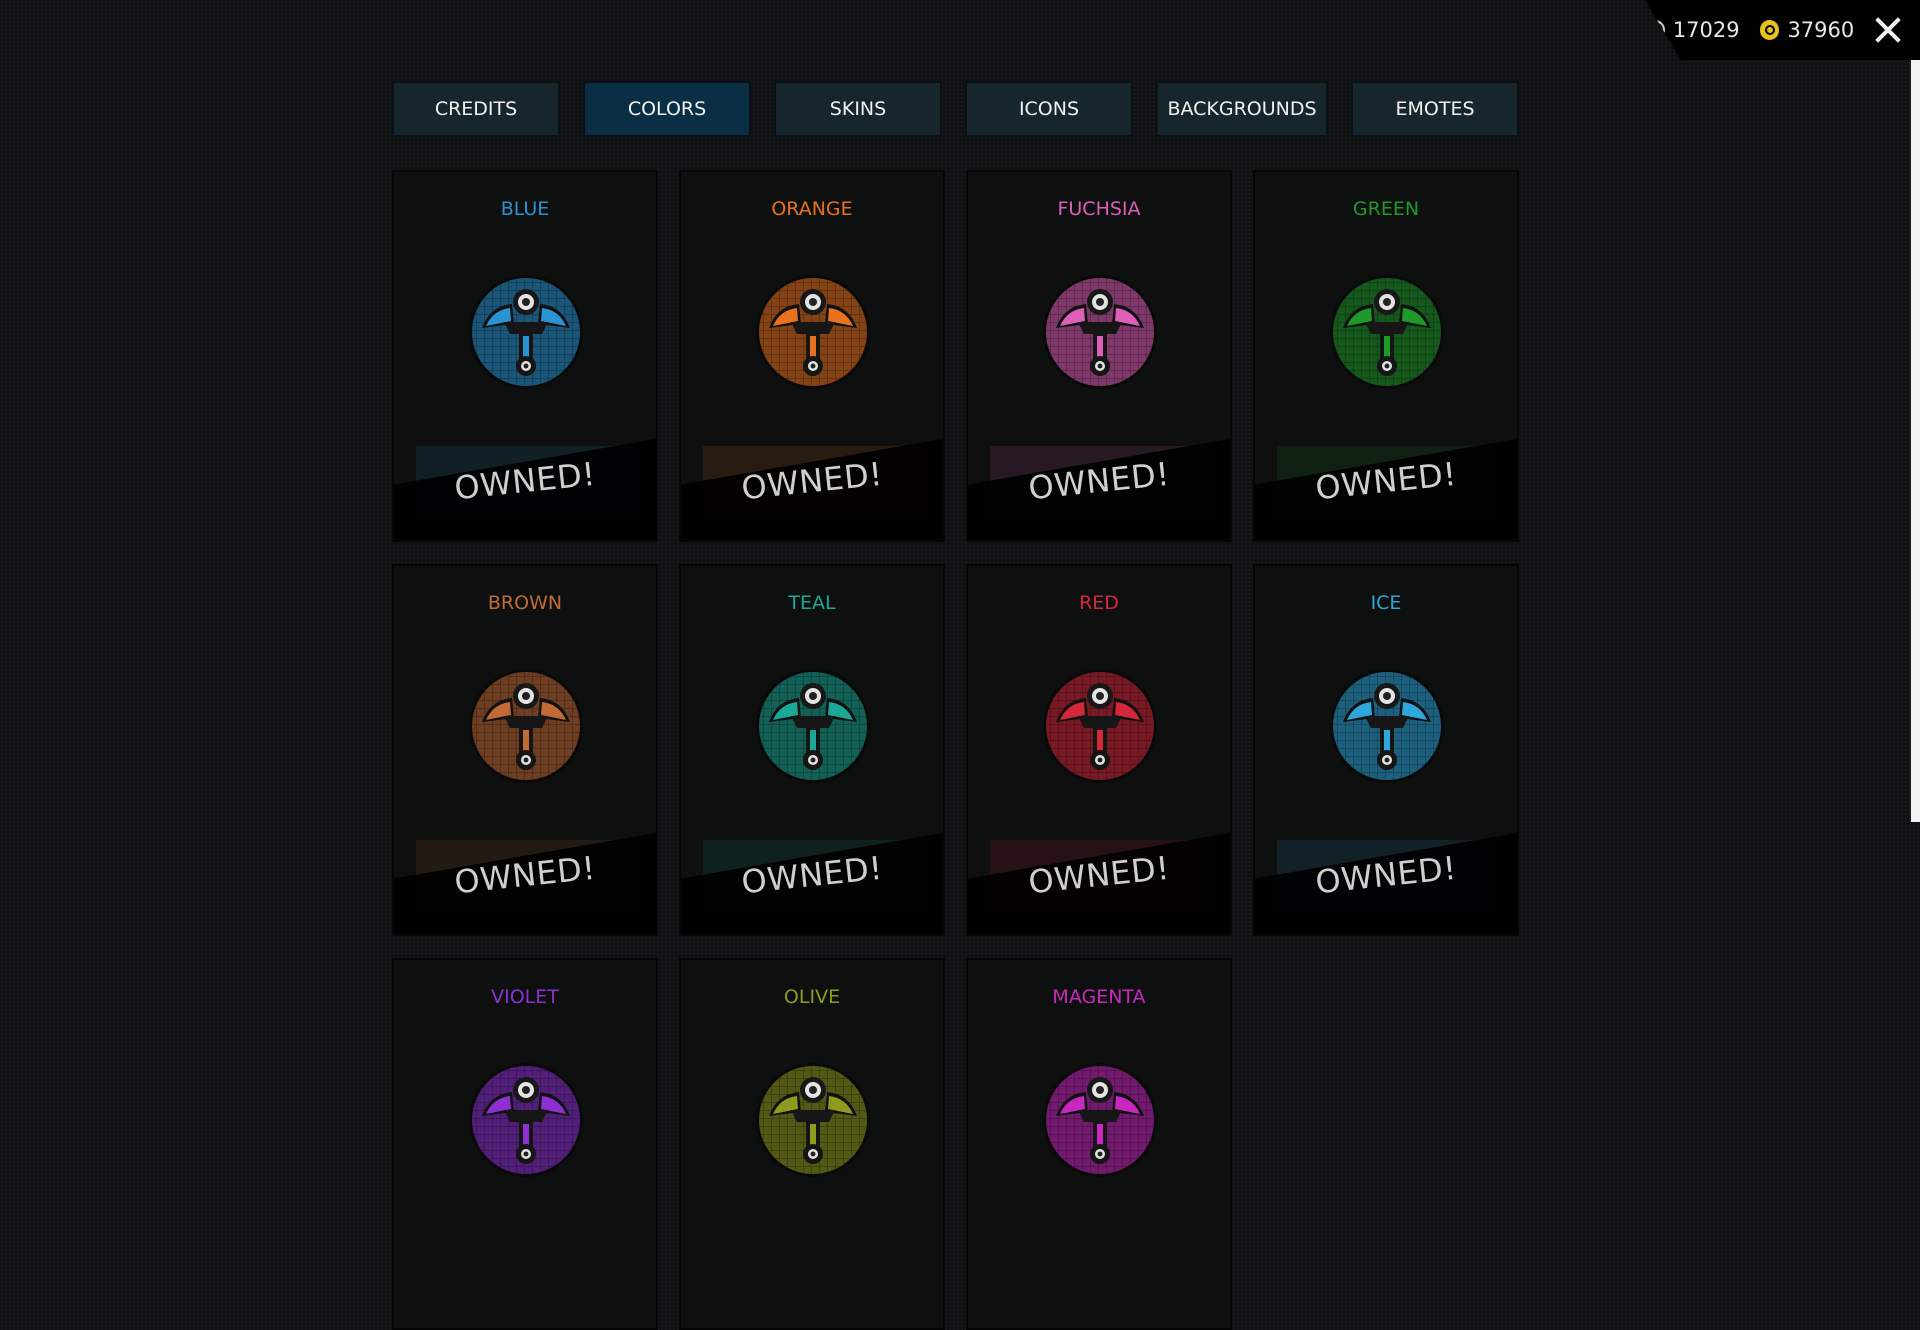  I want to click on tab-skins: SKINS, so click(858, 109).